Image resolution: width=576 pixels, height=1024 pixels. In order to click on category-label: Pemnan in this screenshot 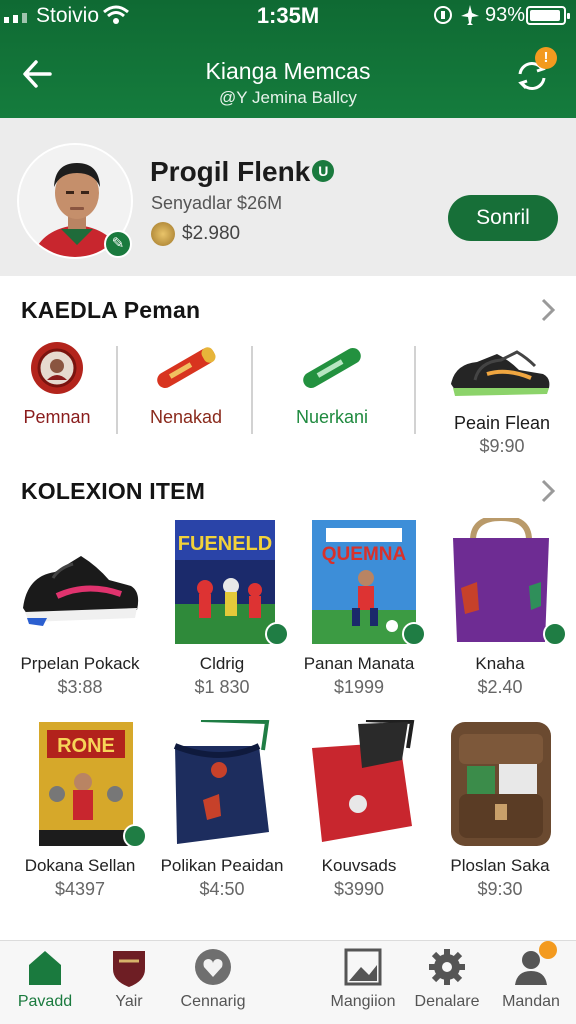, I will do `click(57, 417)`.